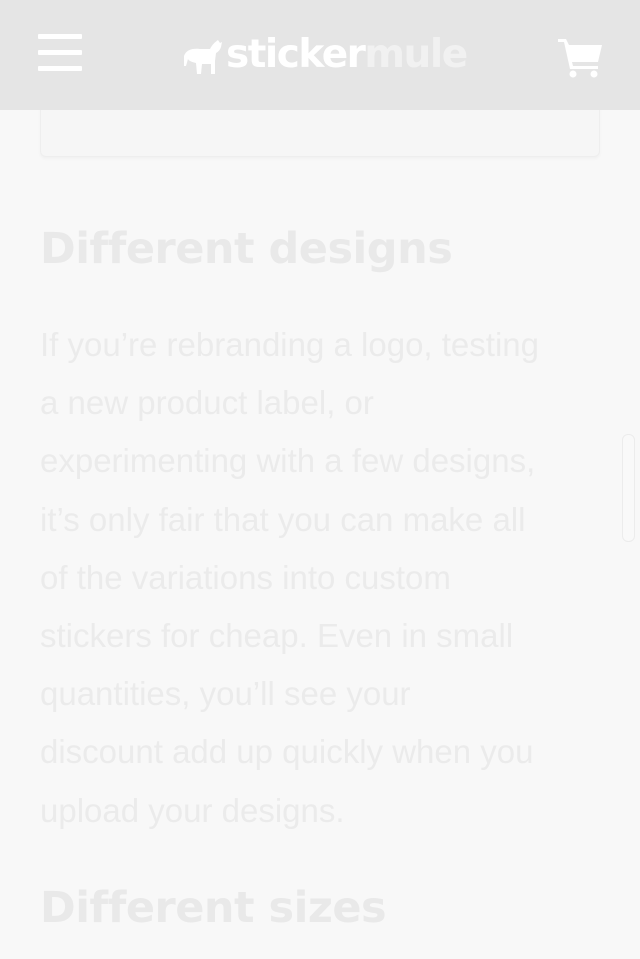 The height and width of the screenshot is (959, 640). Describe the element at coordinates (225, 694) in the screenshot. I see `paragraph-line: quantities, you’ll see your` at that location.